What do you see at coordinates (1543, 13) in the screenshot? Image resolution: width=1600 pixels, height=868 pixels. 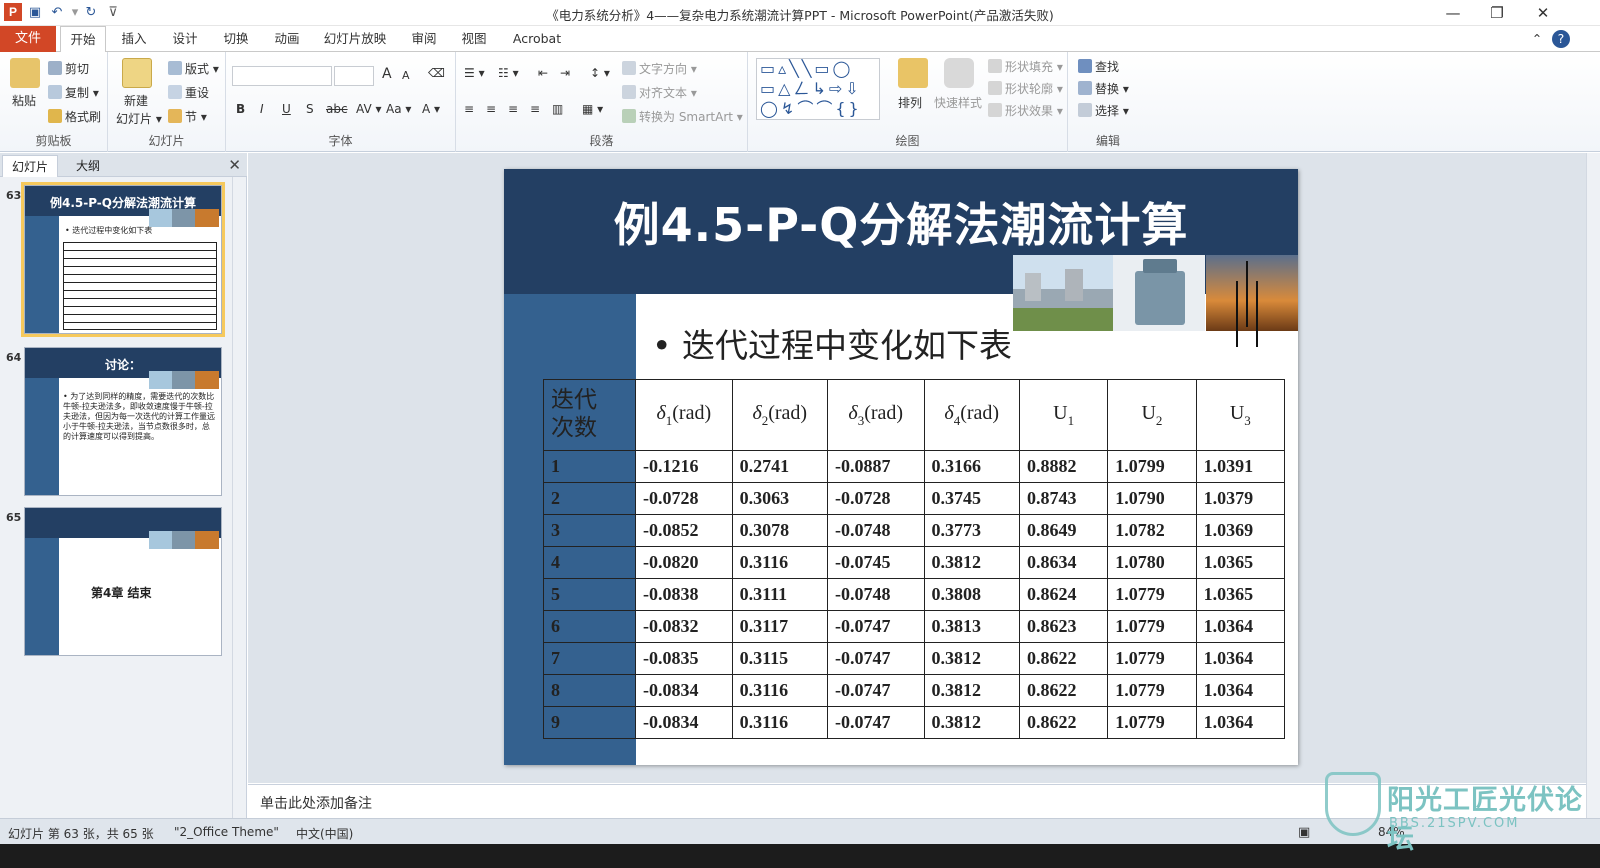 I see `close-button: ✕` at bounding box center [1543, 13].